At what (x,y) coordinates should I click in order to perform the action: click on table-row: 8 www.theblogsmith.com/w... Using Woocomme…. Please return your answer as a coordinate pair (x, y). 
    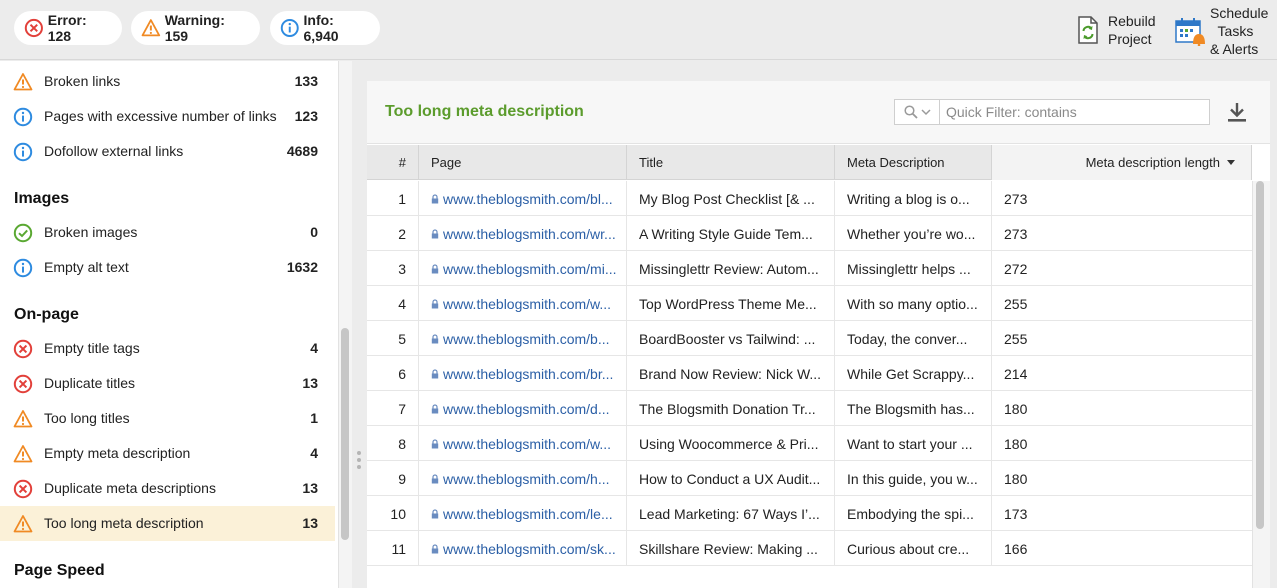
    Looking at the image, I should click on (809, 443).